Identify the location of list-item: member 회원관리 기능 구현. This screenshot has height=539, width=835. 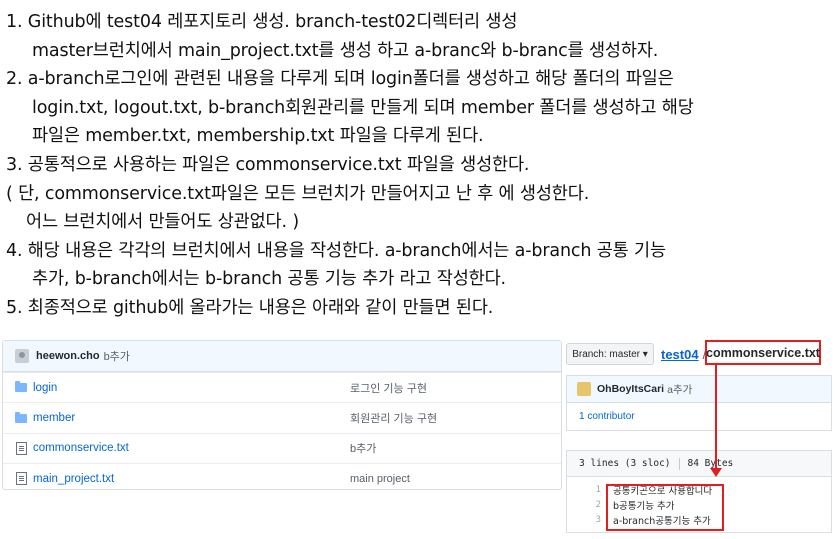
(282, 417).